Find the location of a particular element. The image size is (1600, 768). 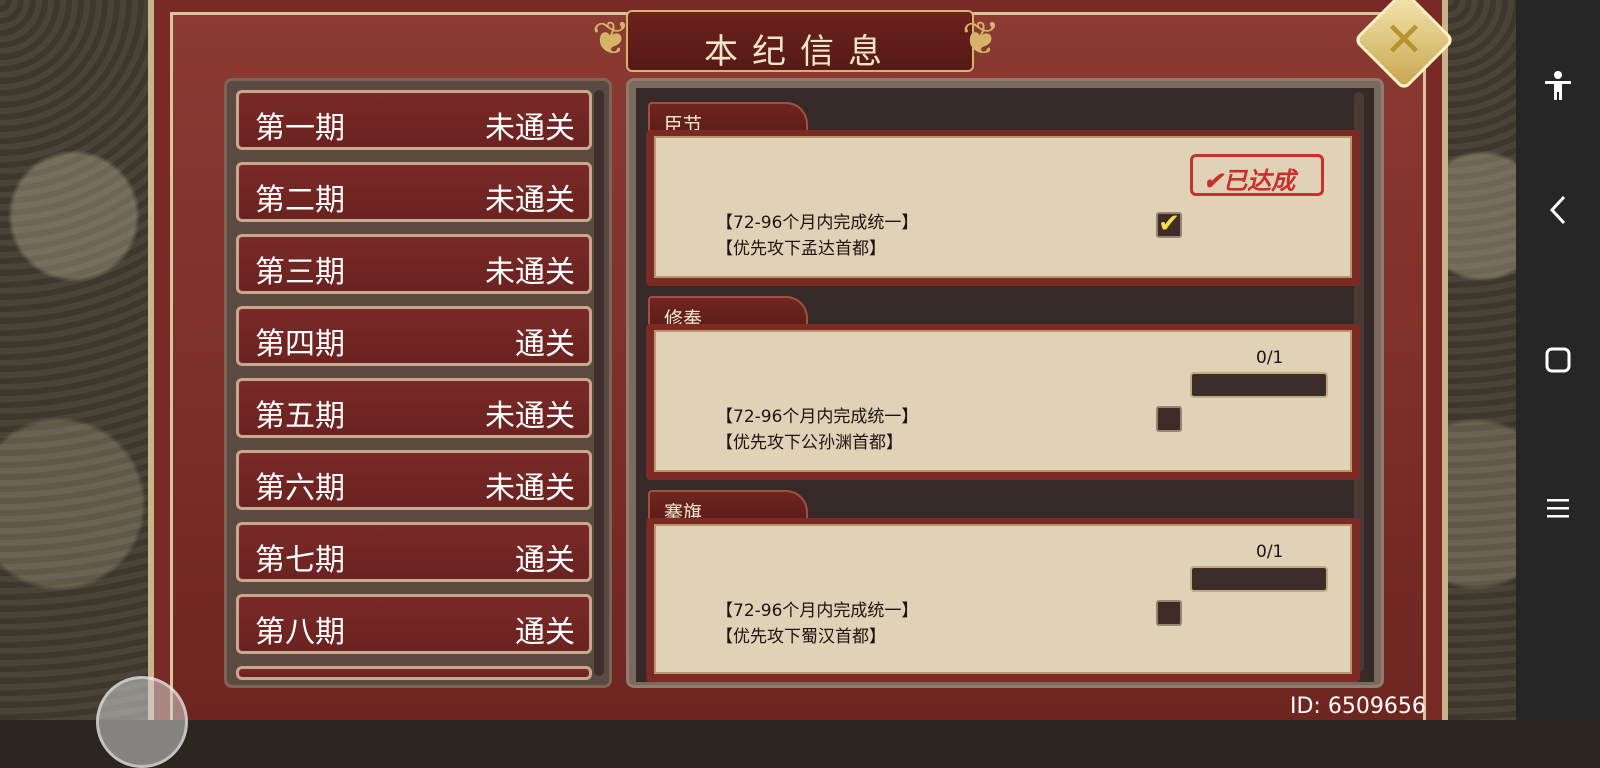

achieved-stamp: ✔已达成 is located at coordinates (1257, 175).